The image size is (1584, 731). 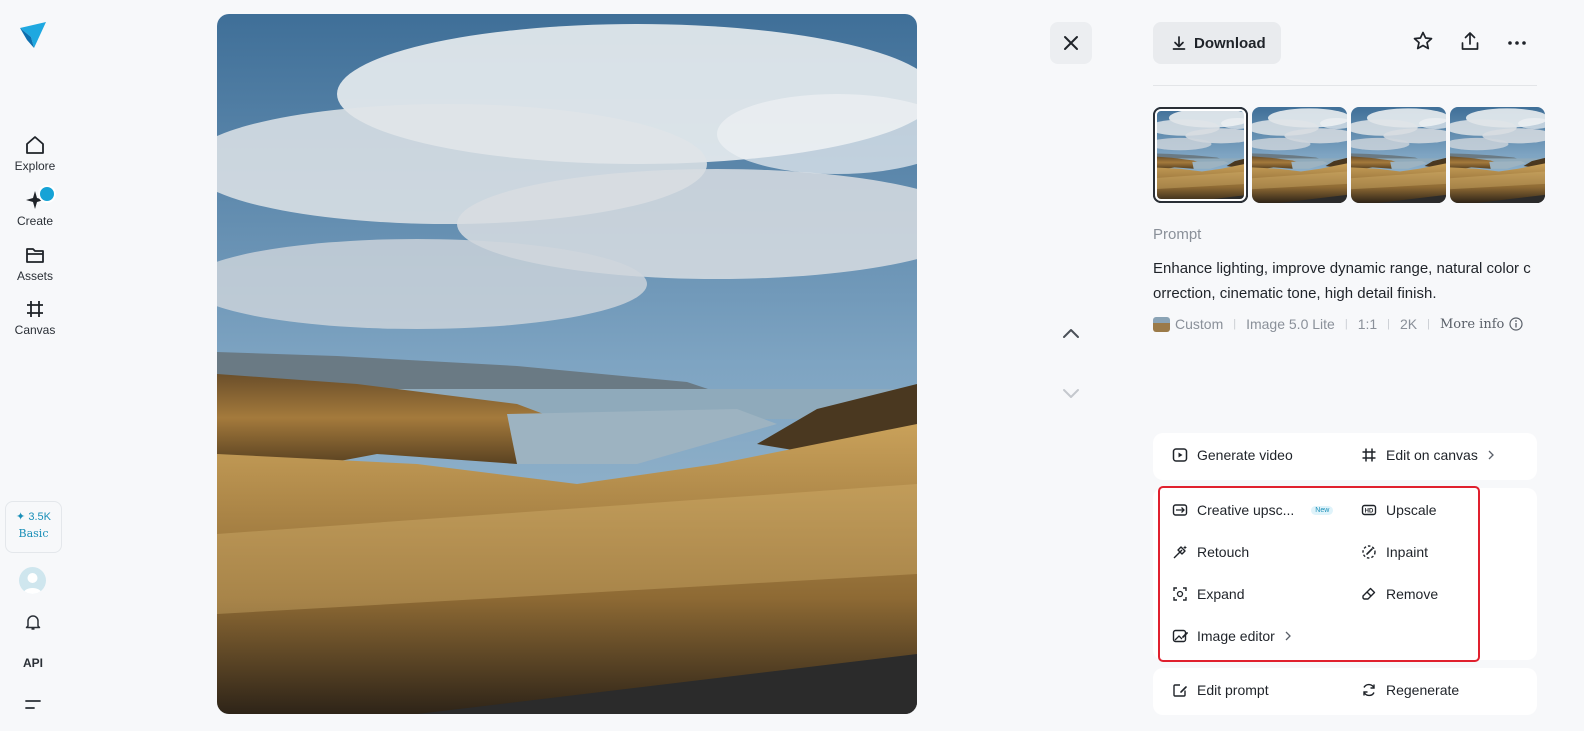 What do you see at coordinates (35, 221) in the screenshot?
I see `sidebar-item-label: Create` at bounding box center [35, 221].